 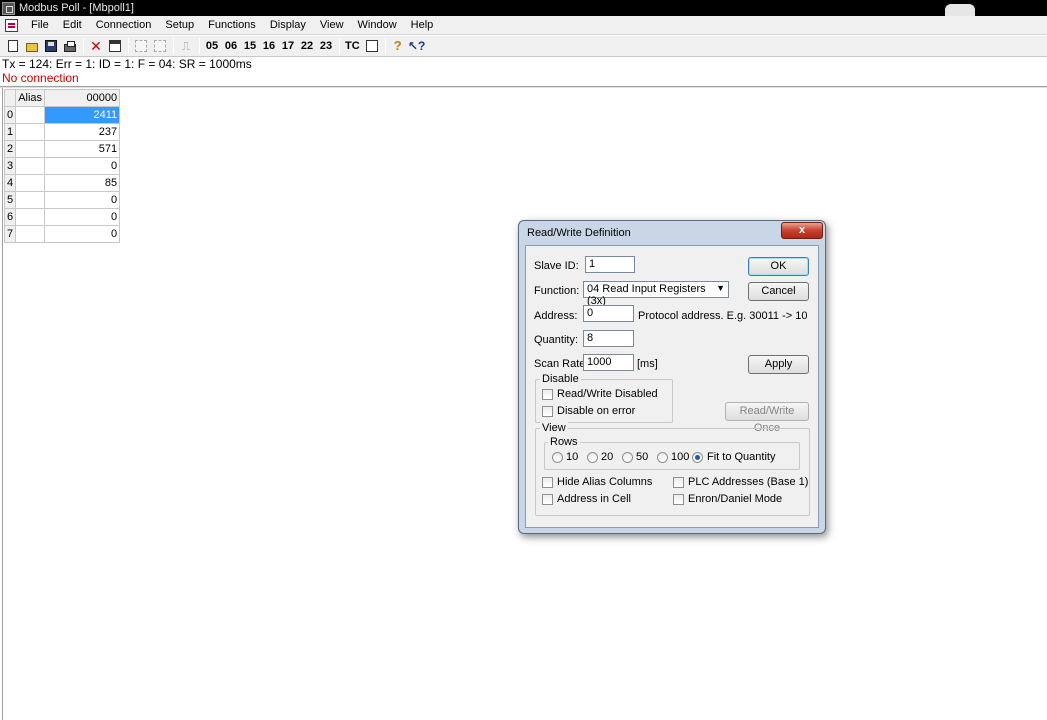 What do you see at coordinates (778, 364) in the screenshot?
I see `apply-button: Apply` at bounding box center [778, 364].